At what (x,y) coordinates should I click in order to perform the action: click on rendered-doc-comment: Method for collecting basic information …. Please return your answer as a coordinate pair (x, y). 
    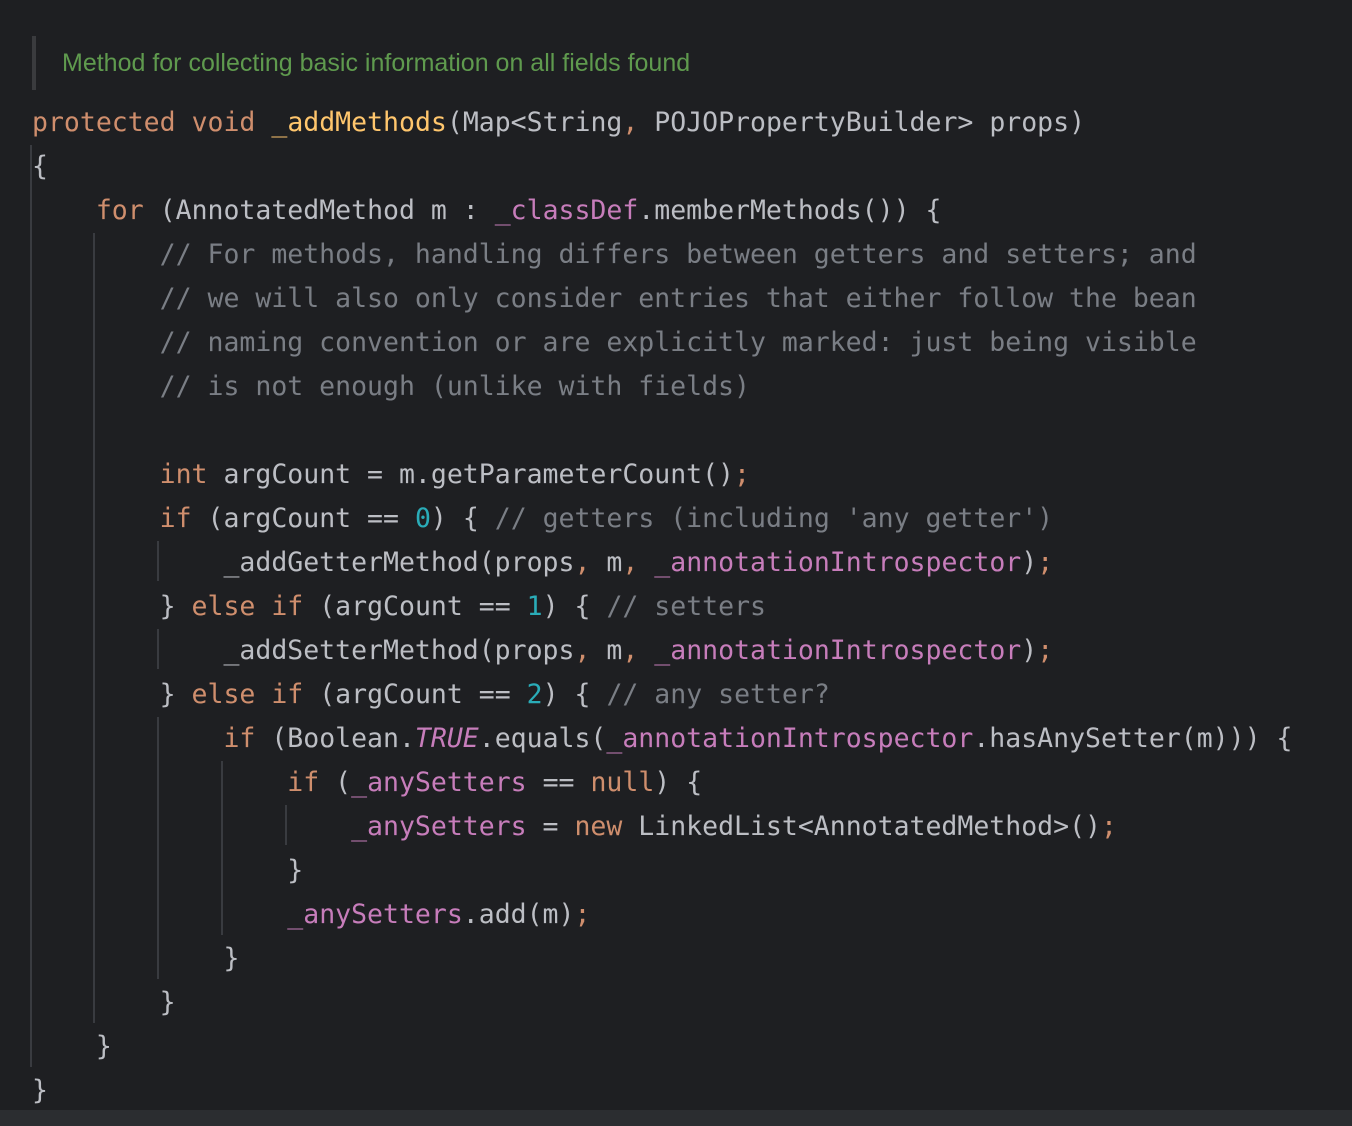
    Looking at the image, I should click on (361, 63).